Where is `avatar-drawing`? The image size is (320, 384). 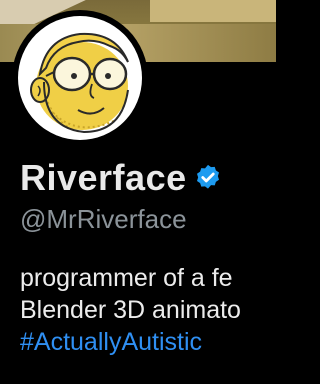
avatar-drawing is located at coordinates (79, 83).